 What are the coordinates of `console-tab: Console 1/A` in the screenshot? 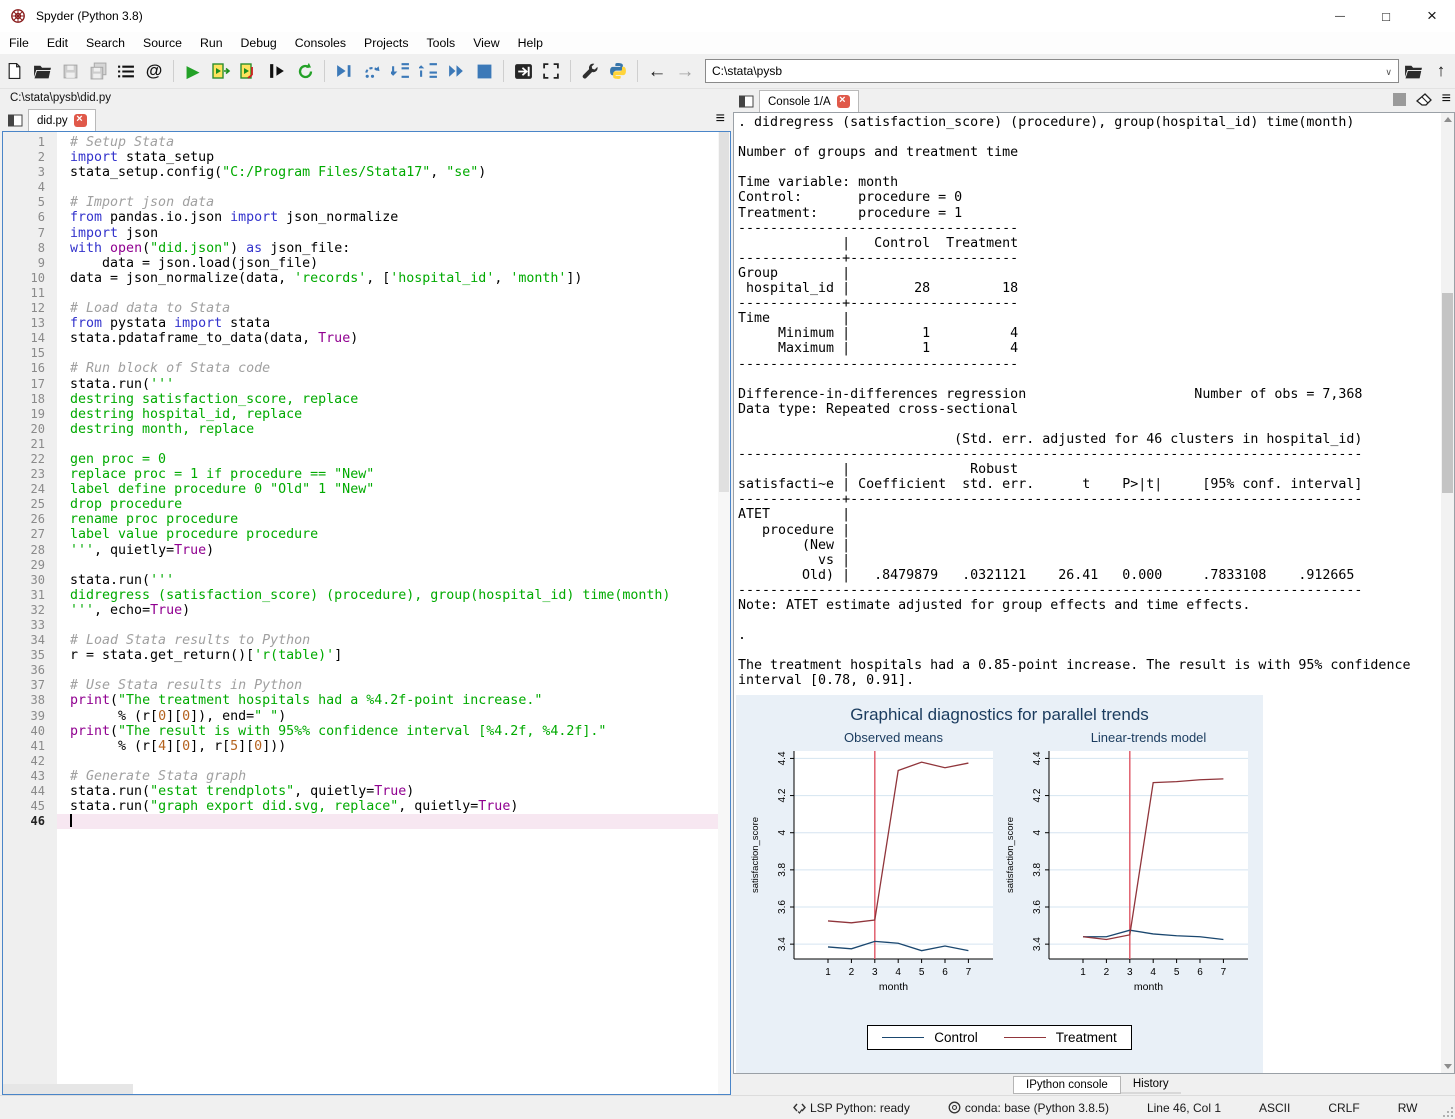 It's located at (809, 101).